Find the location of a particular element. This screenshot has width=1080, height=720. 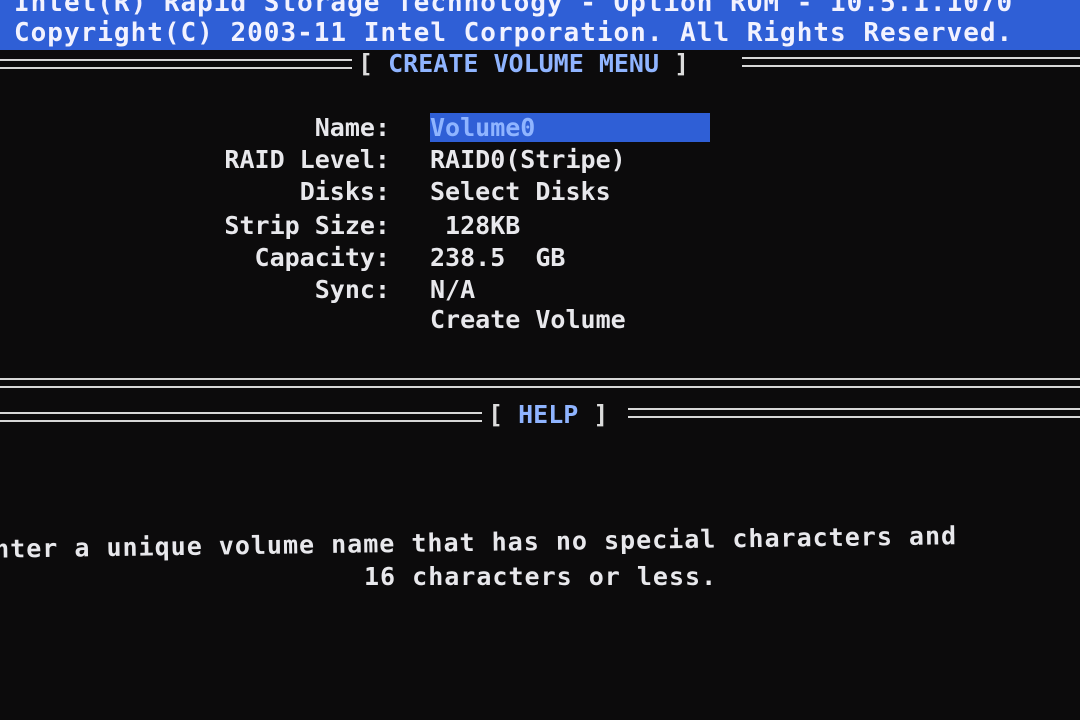

field-value: RAID0(Stripe) is located at coordinates (528, 159).